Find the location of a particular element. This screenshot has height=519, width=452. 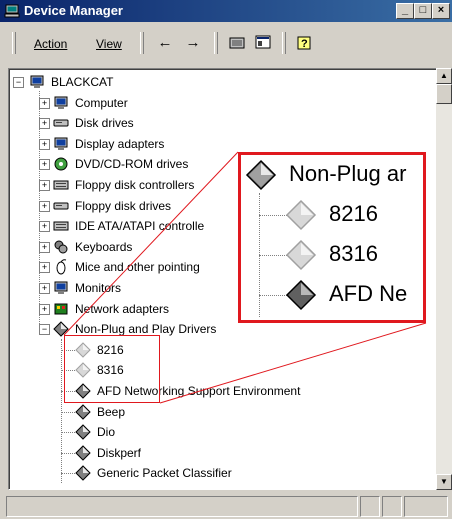

up-folder-icon is located at coordinates (237, 43).